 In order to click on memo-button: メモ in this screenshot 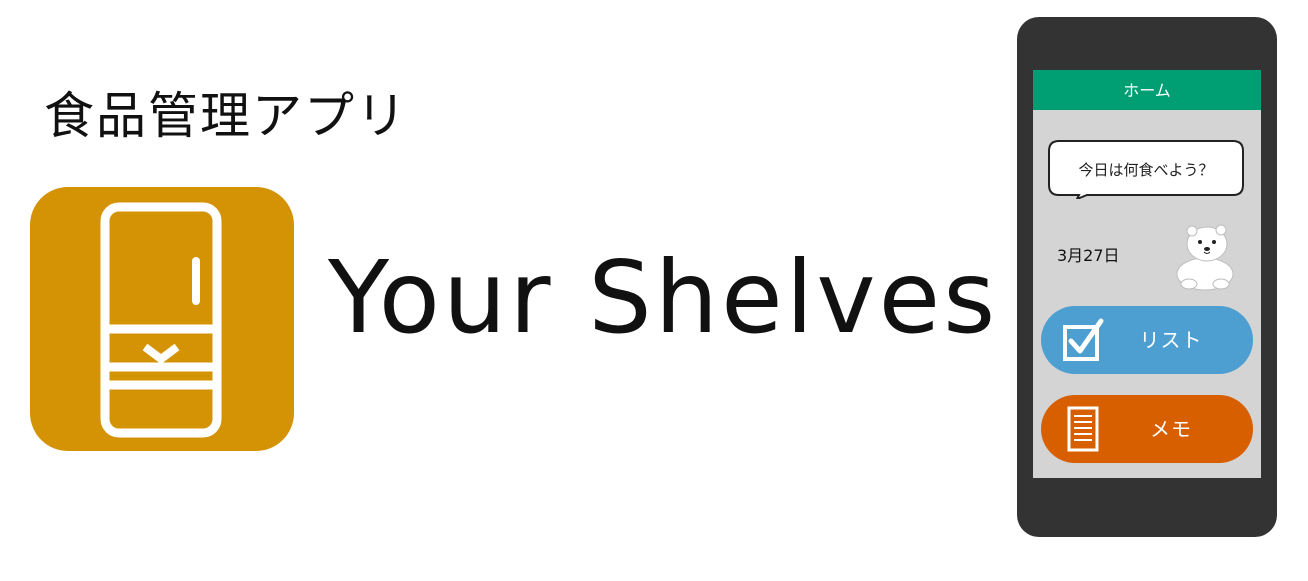, I will do `click(1147, 429)`.